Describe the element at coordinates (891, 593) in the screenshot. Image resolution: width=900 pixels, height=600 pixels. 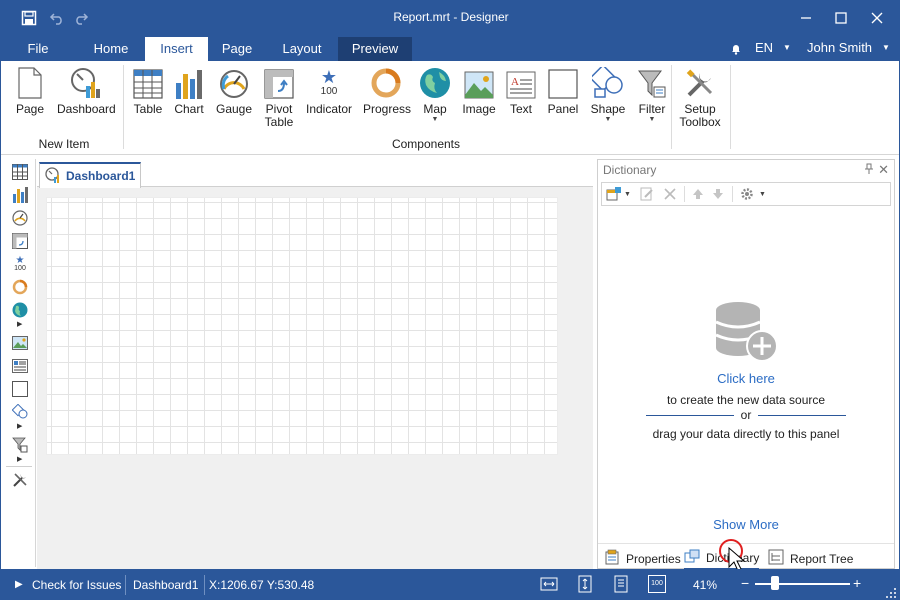
I see `resize-grip-icon` at that location.